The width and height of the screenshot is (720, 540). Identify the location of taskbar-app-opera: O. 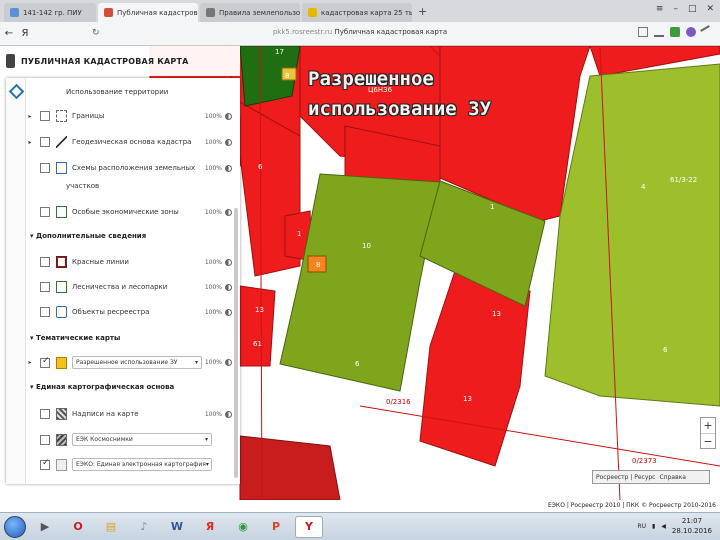
(78, 527).